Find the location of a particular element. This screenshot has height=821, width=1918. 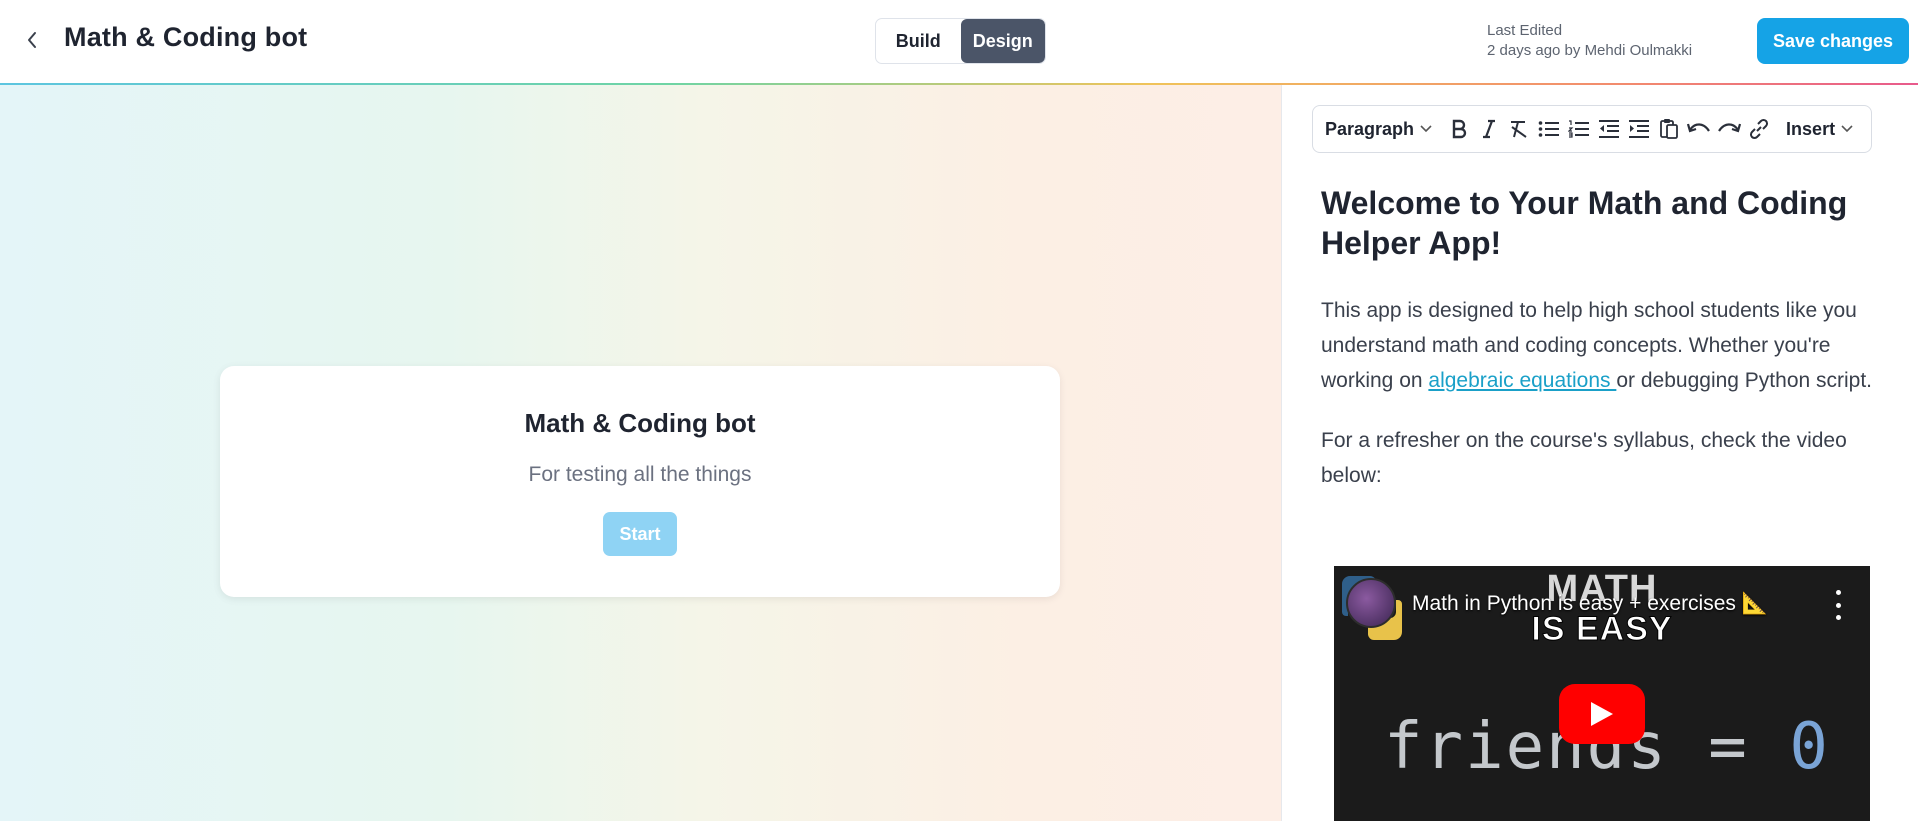

block-format-label: Paragraph is located at coordinates (1370, 128).